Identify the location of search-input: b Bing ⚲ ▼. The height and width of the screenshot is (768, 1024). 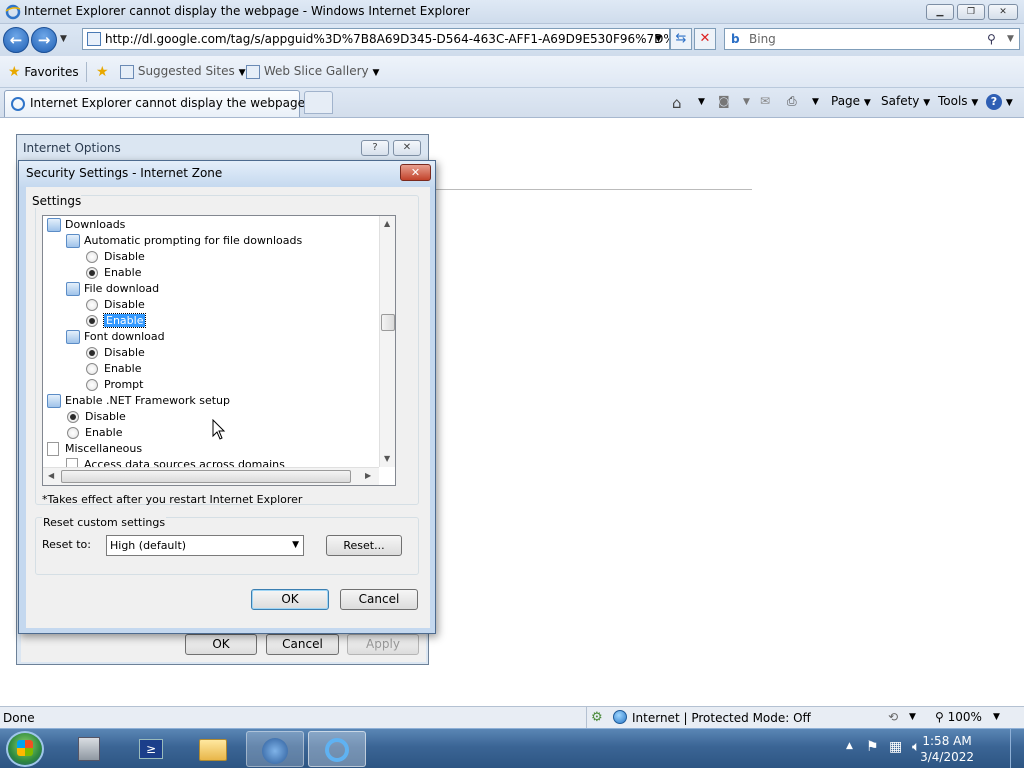
(872, 39).